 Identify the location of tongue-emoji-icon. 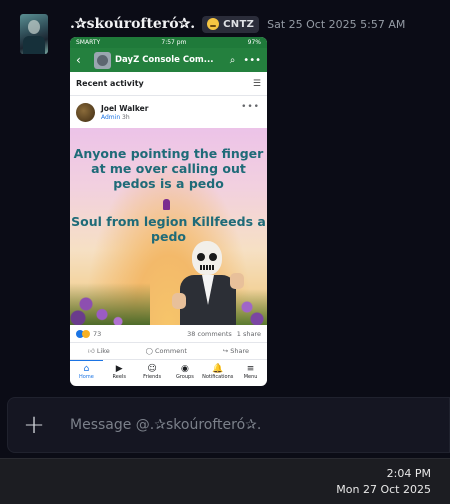
(213, 24).